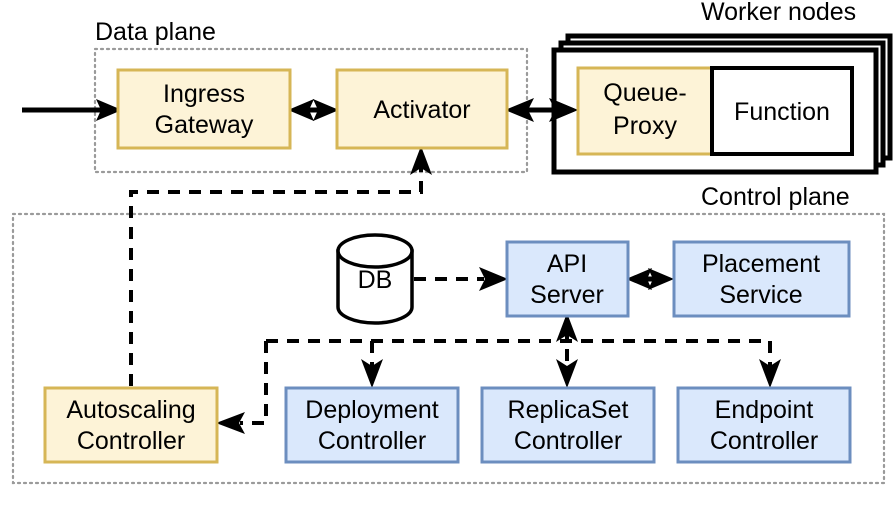 This screenshot has height=505, width=894. I want to click on worker-nodes-label: Worker nodes, so click(778, 13).